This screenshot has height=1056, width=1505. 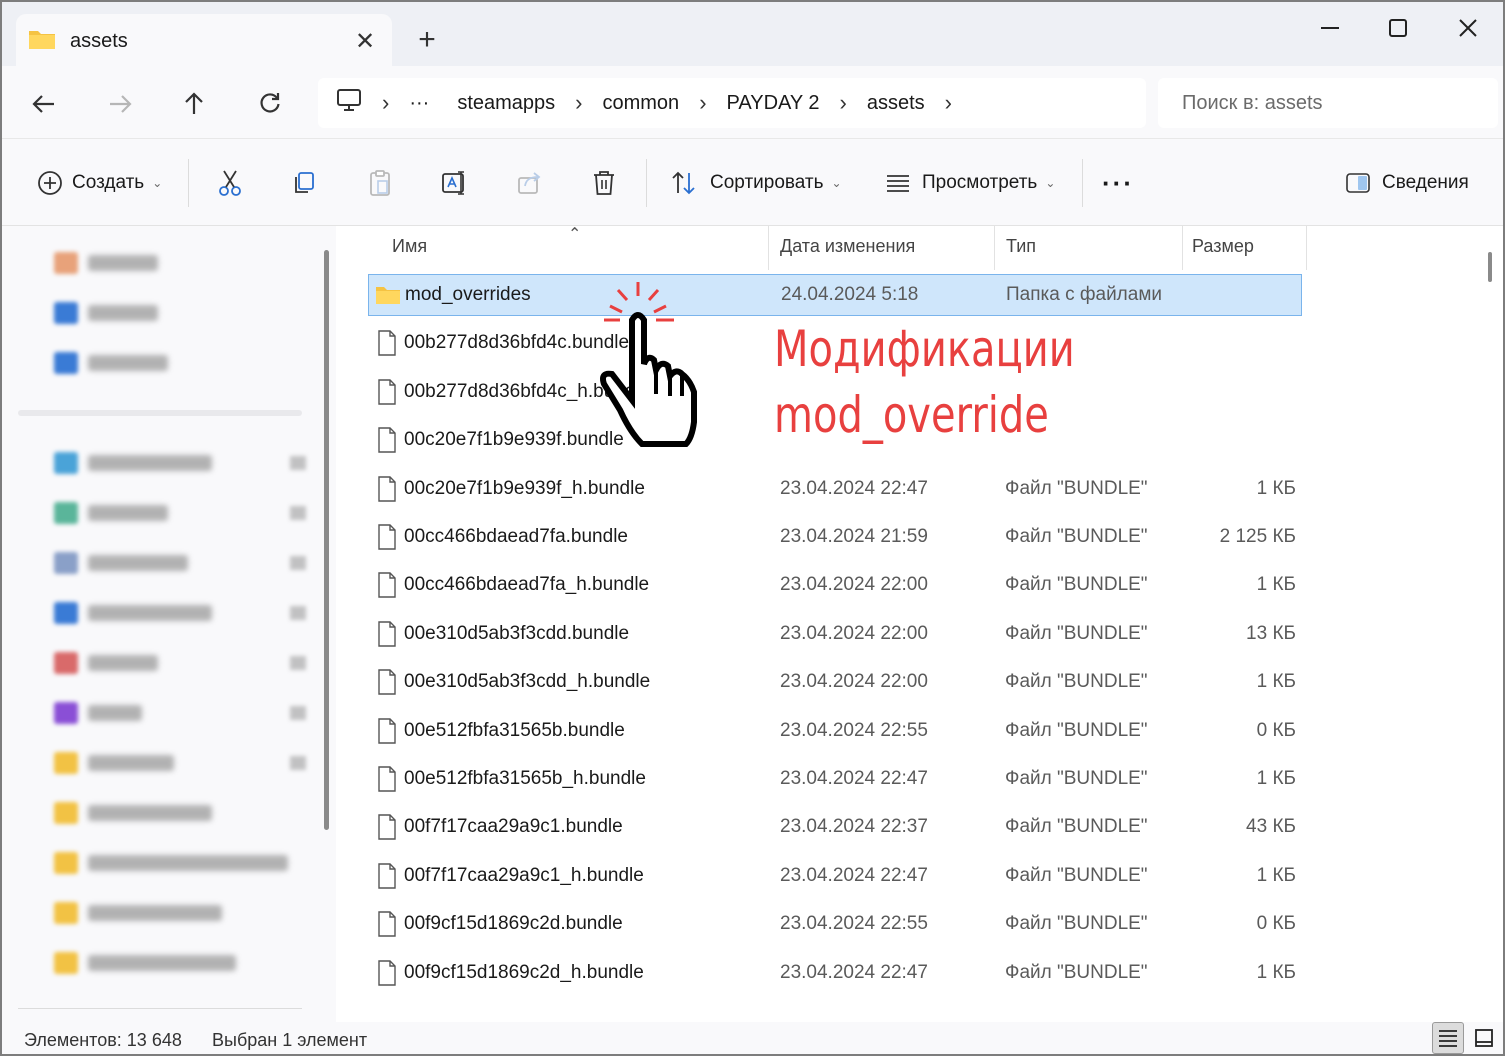 What do you see at coordinates (230, 183) in the screenshot?
I see `cut-button` at bounding box center [230, 183].